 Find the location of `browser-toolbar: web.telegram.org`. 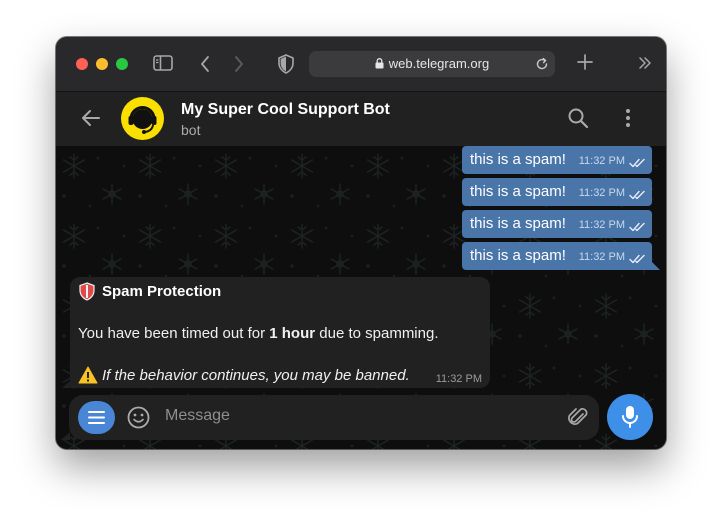

browser-toolbar: web.telegram.org is located at coordinates (361, 64).